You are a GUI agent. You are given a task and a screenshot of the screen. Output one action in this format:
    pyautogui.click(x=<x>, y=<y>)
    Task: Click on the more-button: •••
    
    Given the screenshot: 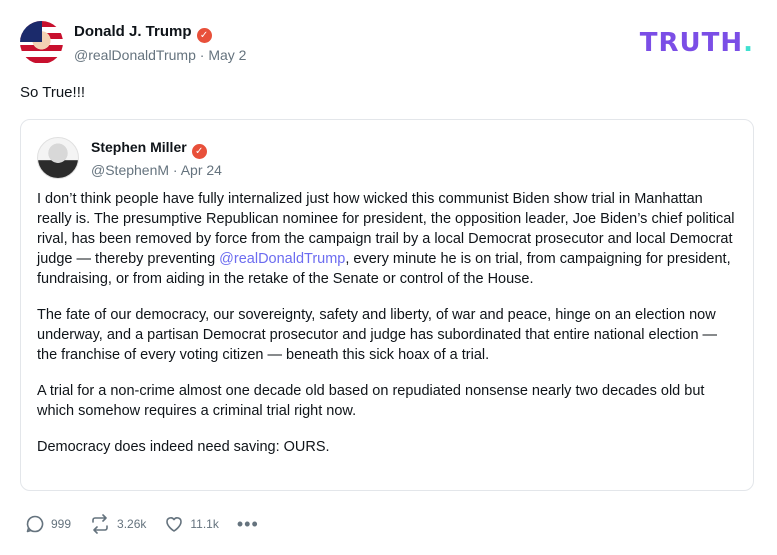 What is the action you would take?
    pyautogui.click(x=247, y=524)
    